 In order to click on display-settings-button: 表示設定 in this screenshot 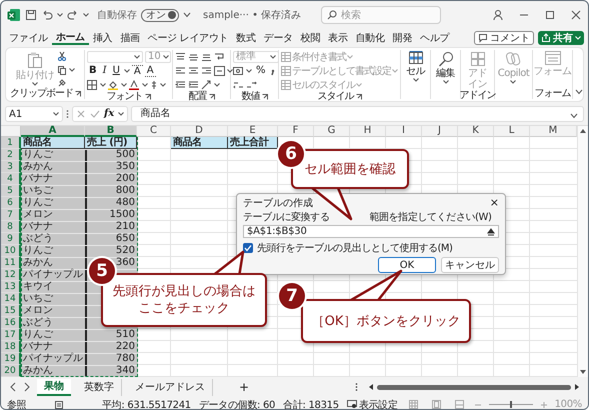, I will do `click(372, 403)`.